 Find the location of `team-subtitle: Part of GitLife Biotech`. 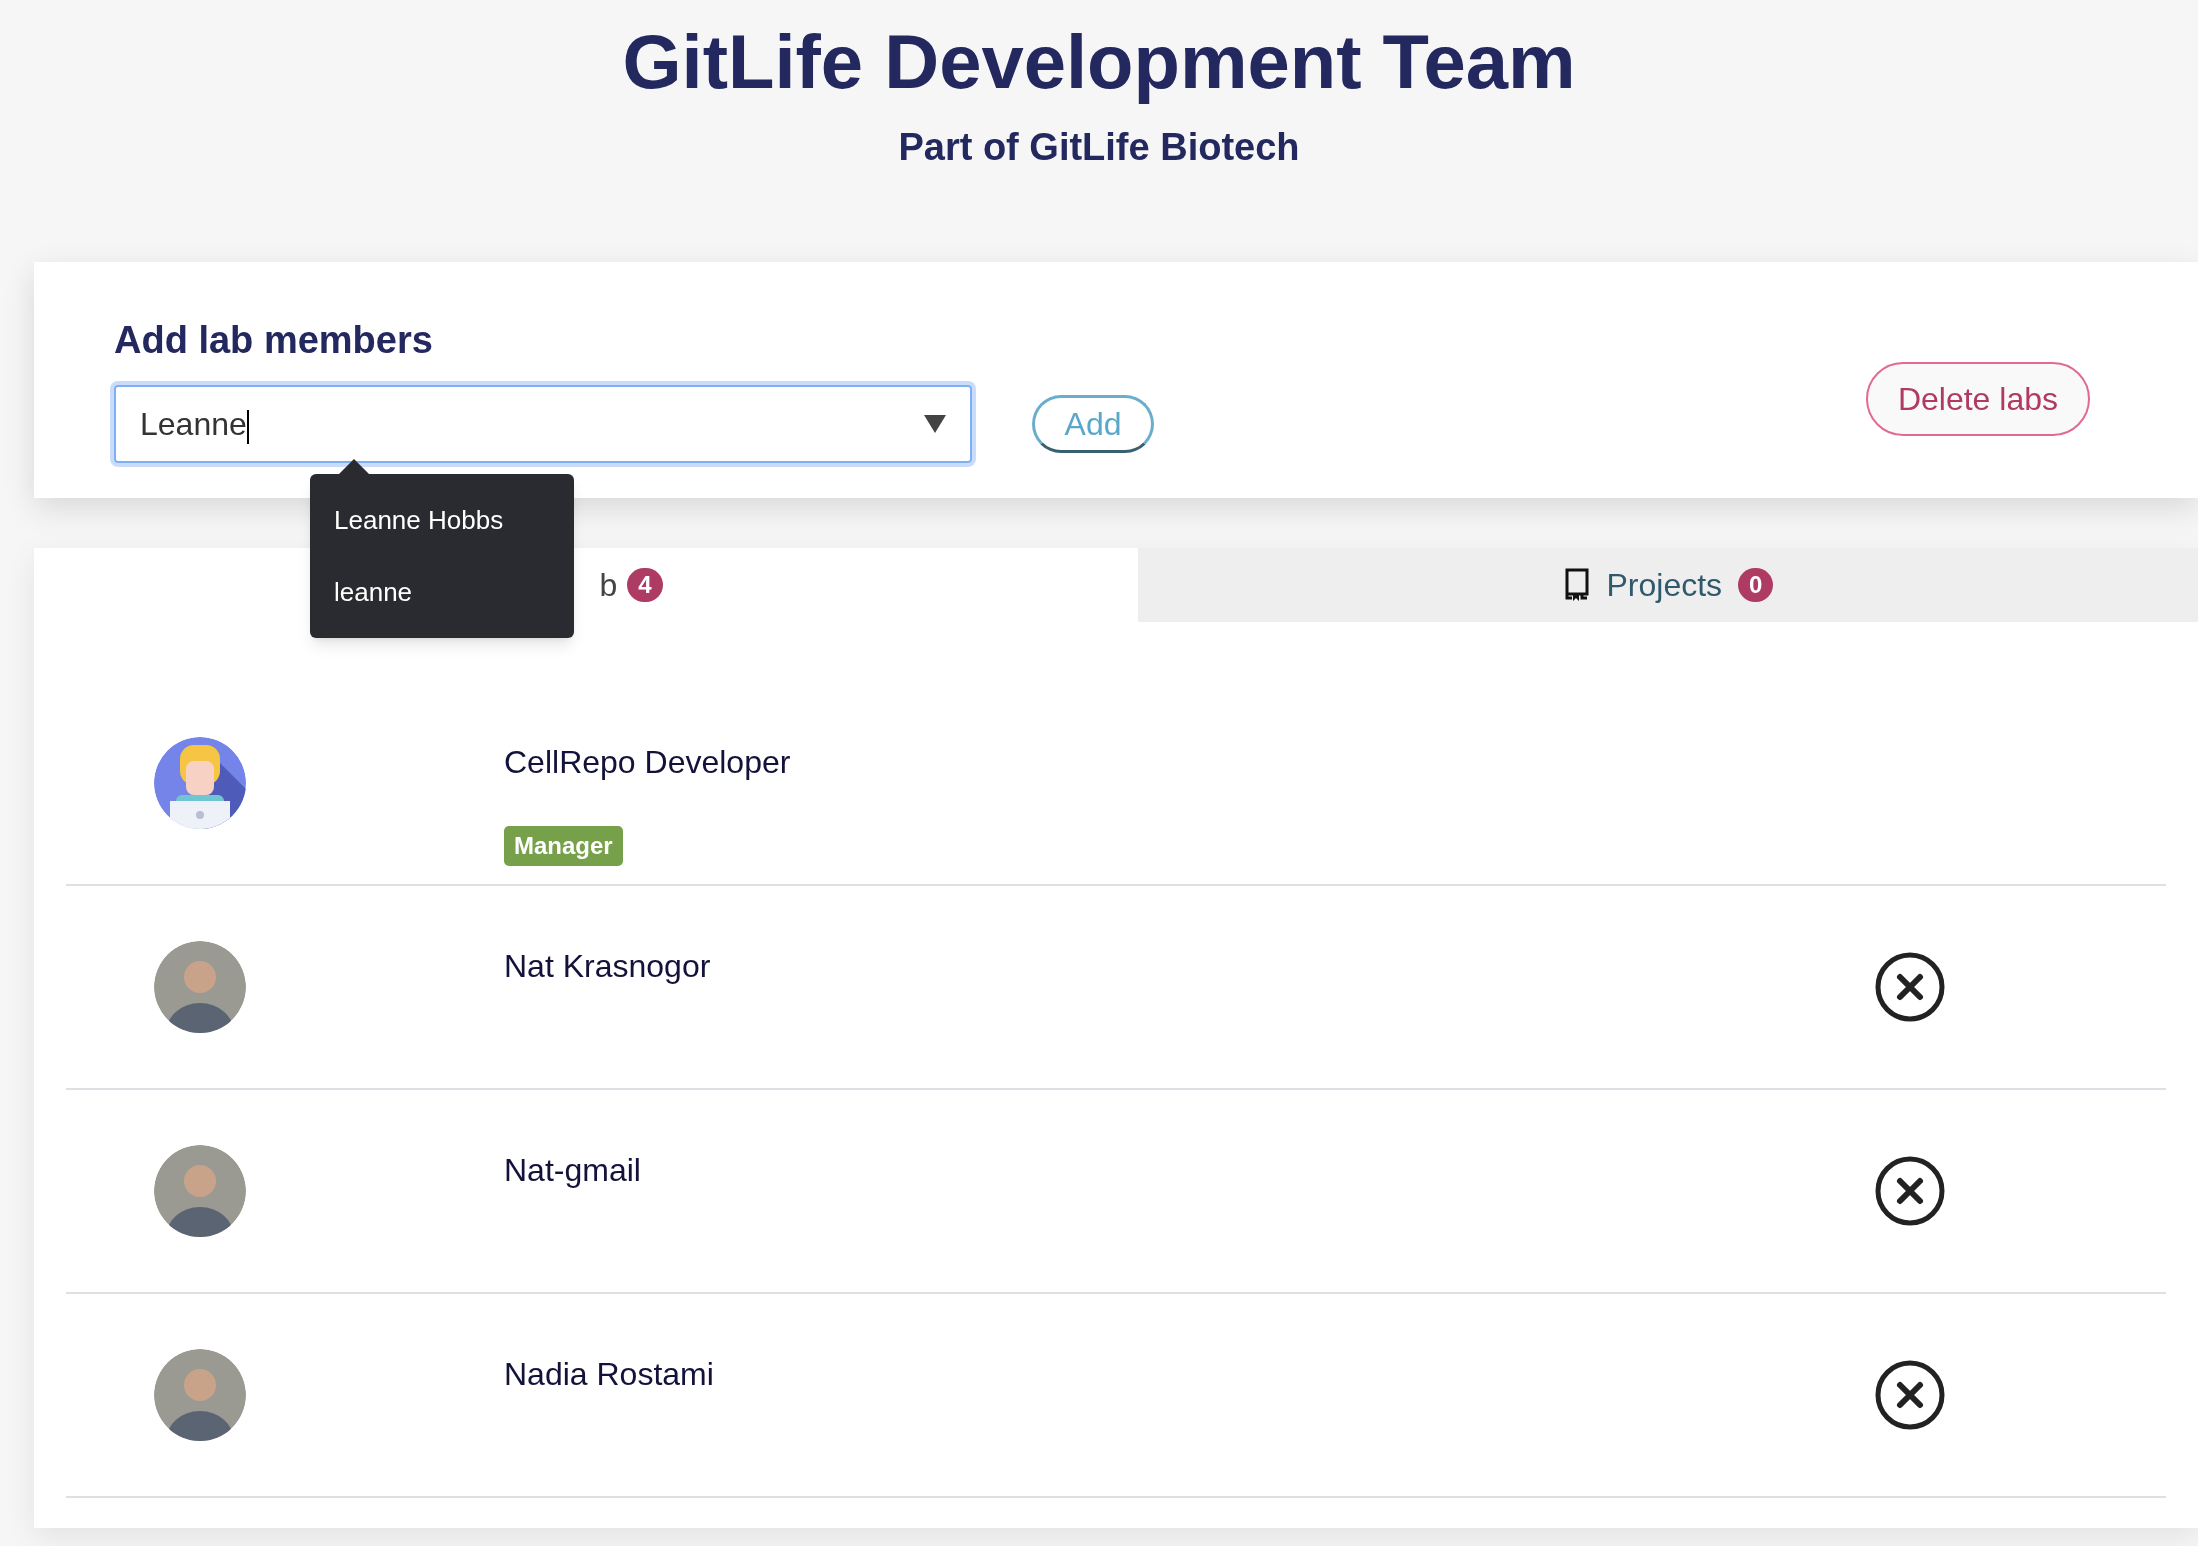

team-subtitle: Part of GitLife Biotech is located at coordinates (1099, 147).